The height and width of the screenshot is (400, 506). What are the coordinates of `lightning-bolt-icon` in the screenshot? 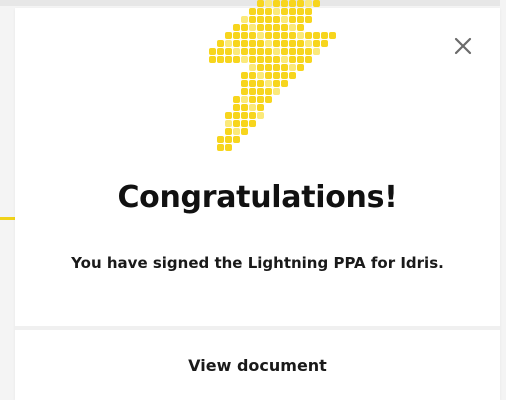 It's located at (272, 75).